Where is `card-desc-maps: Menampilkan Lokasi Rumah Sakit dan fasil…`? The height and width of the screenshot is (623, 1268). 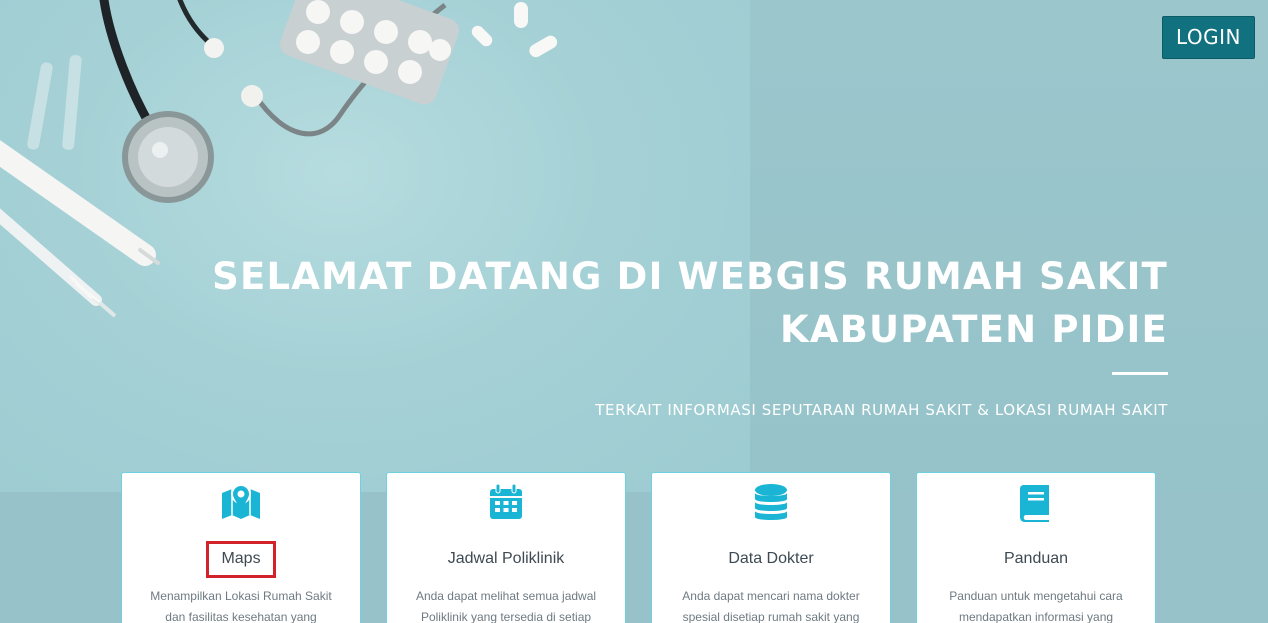 card-desc-maps: Menampilkan Lokasi Rumah Sakit dan fasil… is located at coordinates (241, 606).